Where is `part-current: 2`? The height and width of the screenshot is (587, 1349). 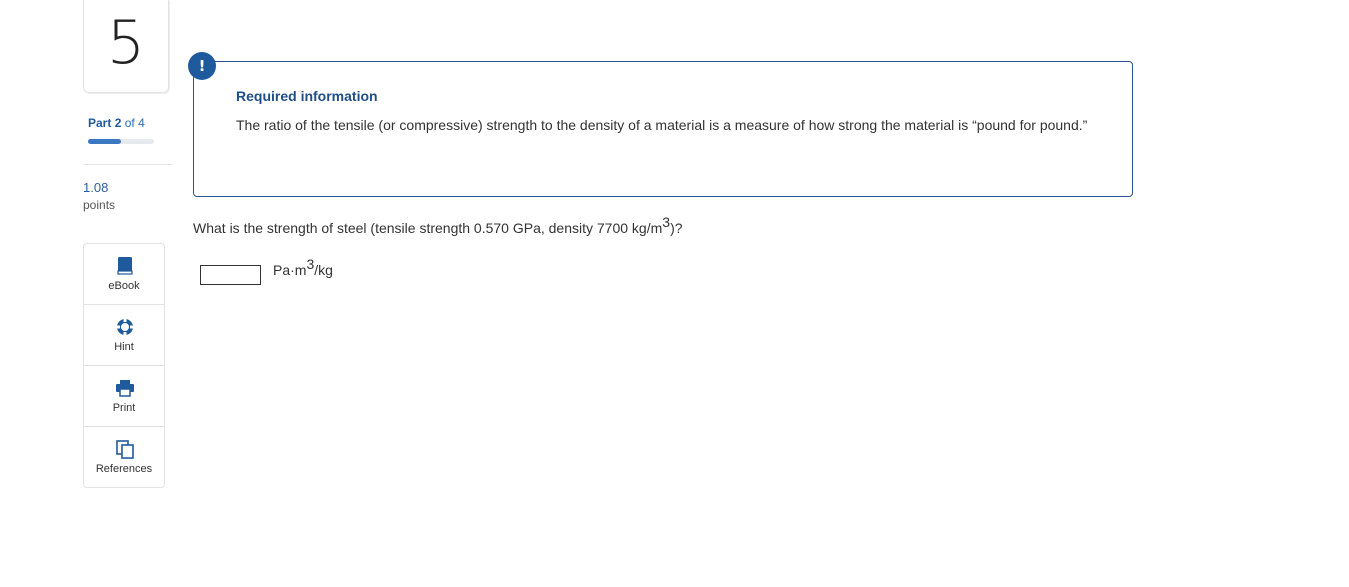 part-current: 2 is located at coordinates (118, 123).